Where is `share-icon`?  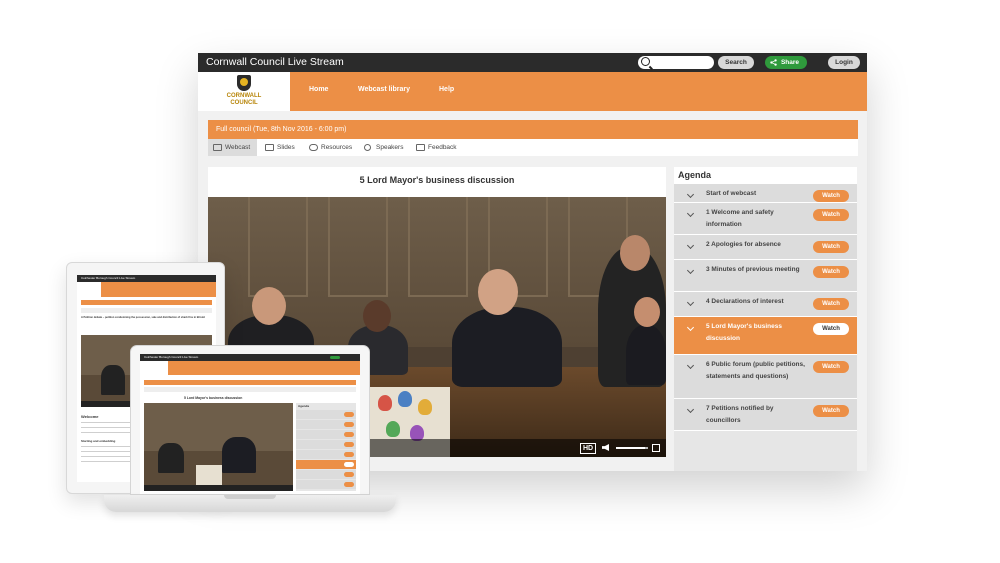 share-icon is located at coordinates (773, 62).